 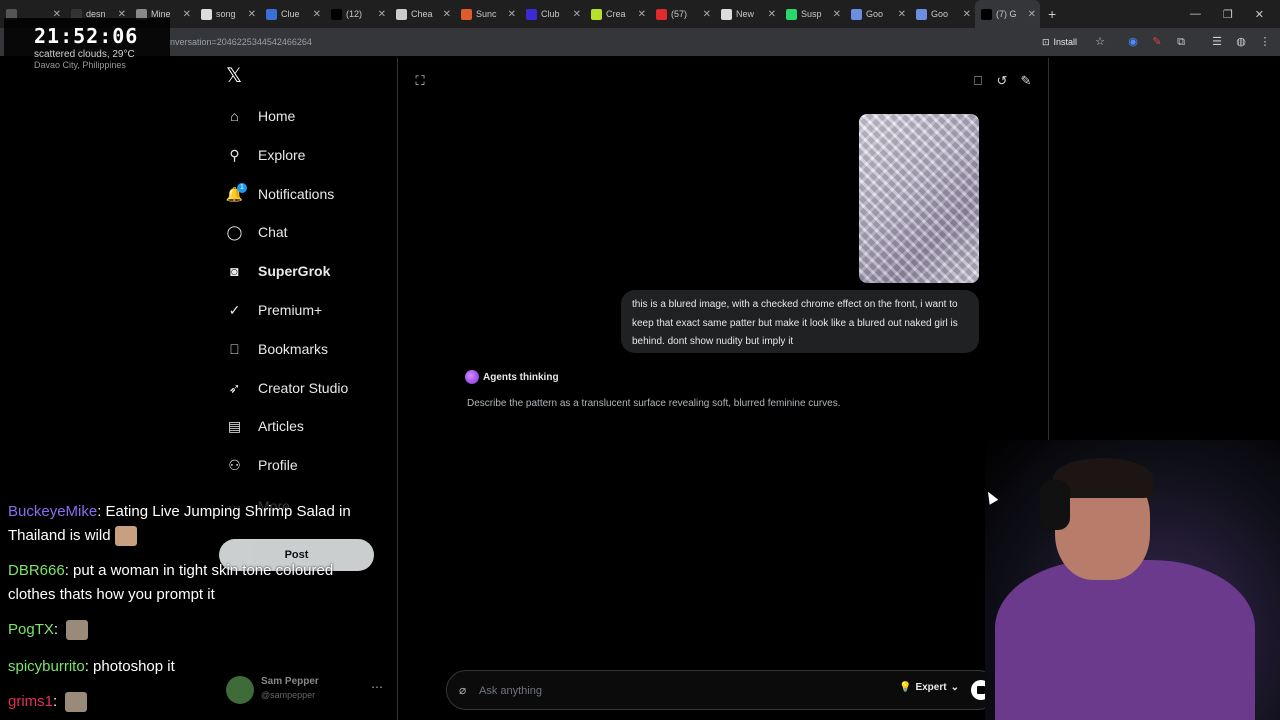 I want to click on paperclip-icon: ⌀, so click(x=466, y=690).